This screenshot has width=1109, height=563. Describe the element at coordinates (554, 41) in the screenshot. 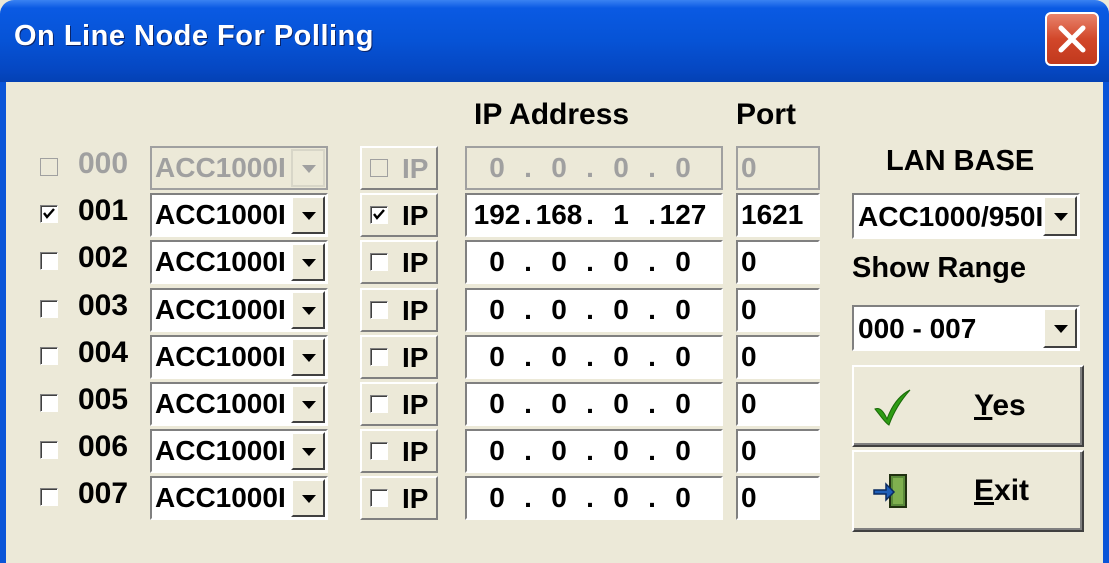

I see `title-bar: On Line Node For Polling` at that location.